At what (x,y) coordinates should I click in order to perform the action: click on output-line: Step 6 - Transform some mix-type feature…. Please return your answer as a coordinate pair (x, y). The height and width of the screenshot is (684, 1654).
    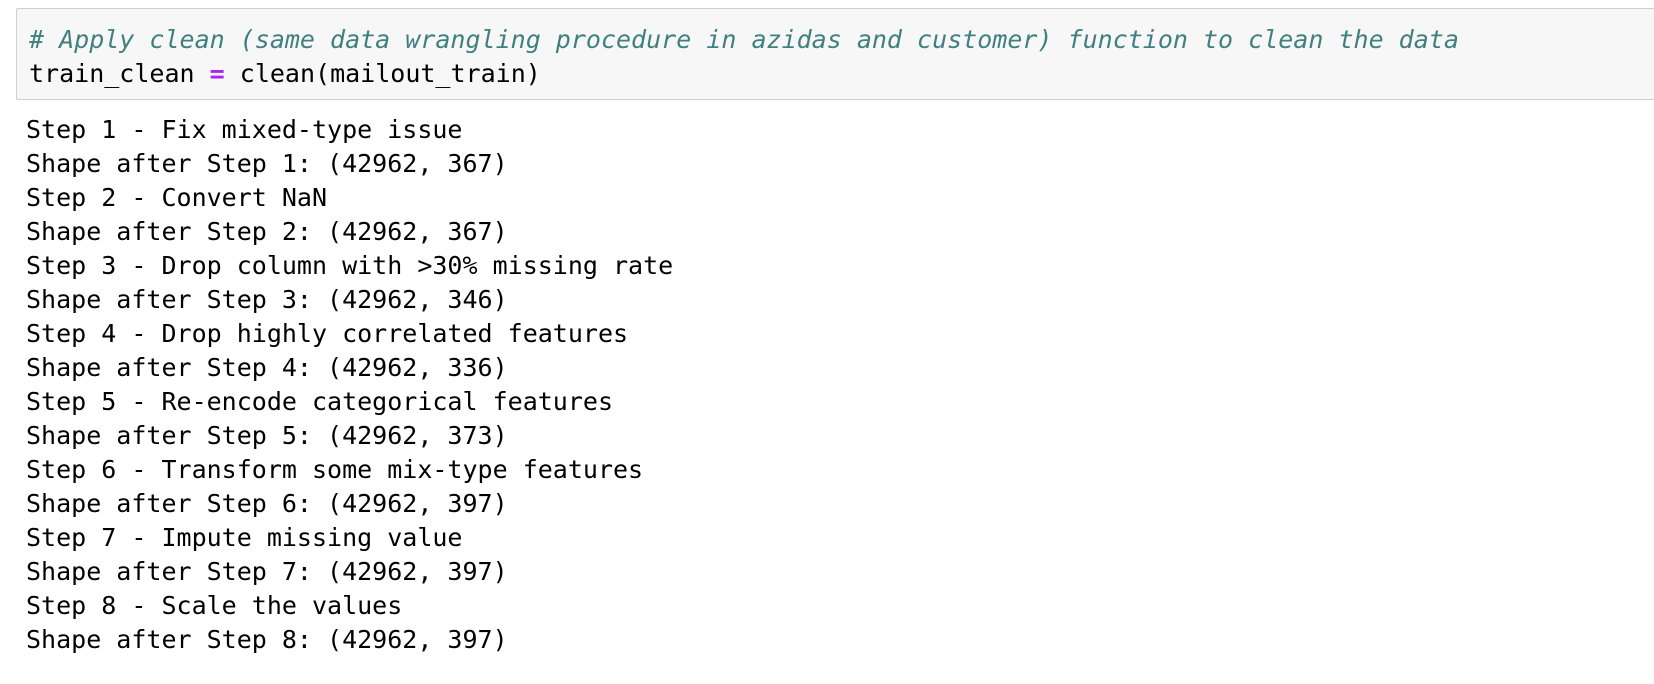
    Looking at the image, I should click on (335, 469).